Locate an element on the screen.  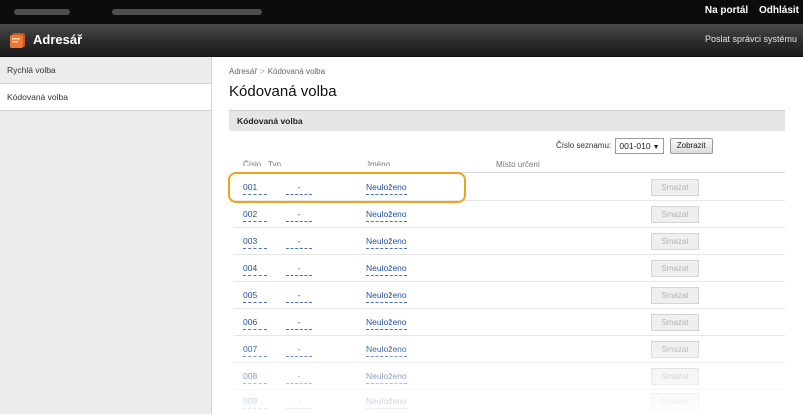
entry-number: 008 is located at coordinates (255, 377).